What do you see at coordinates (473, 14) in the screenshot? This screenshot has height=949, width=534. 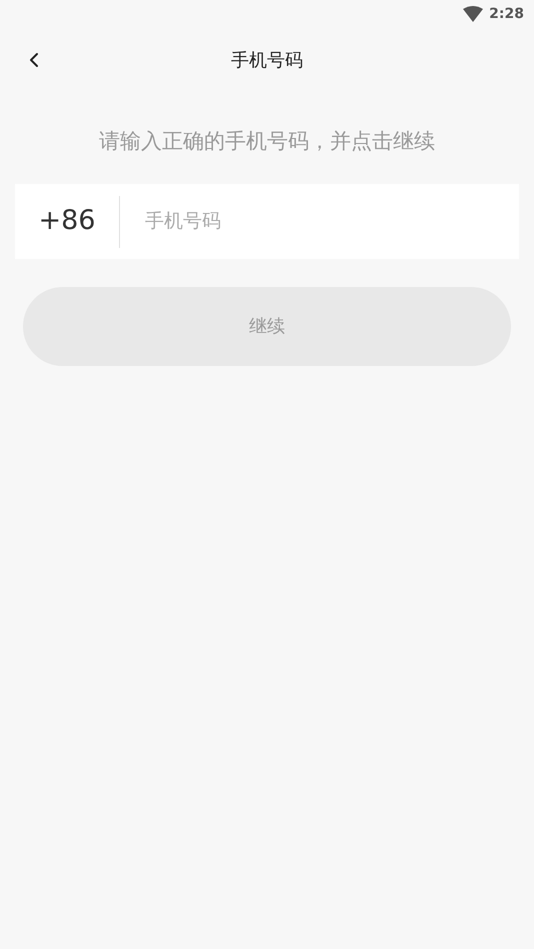 I see `wifi-icon` at bounding box center [473, 14].